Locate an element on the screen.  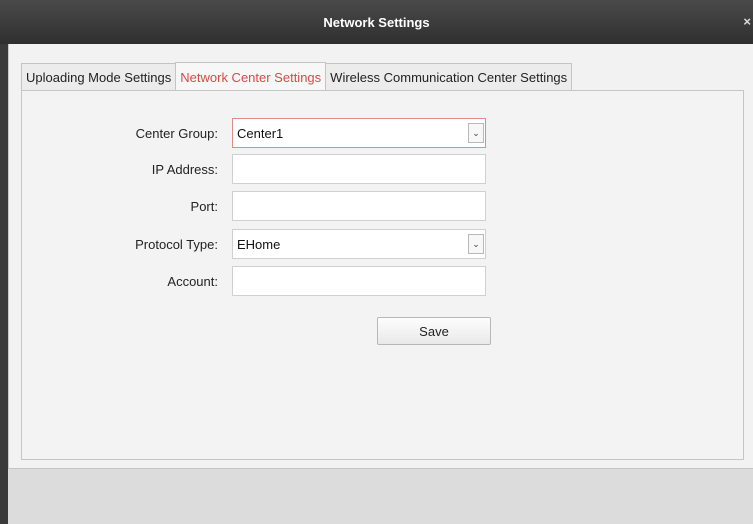
center-group-select: Center1 ⌄ is located at coordinates (359, 133).